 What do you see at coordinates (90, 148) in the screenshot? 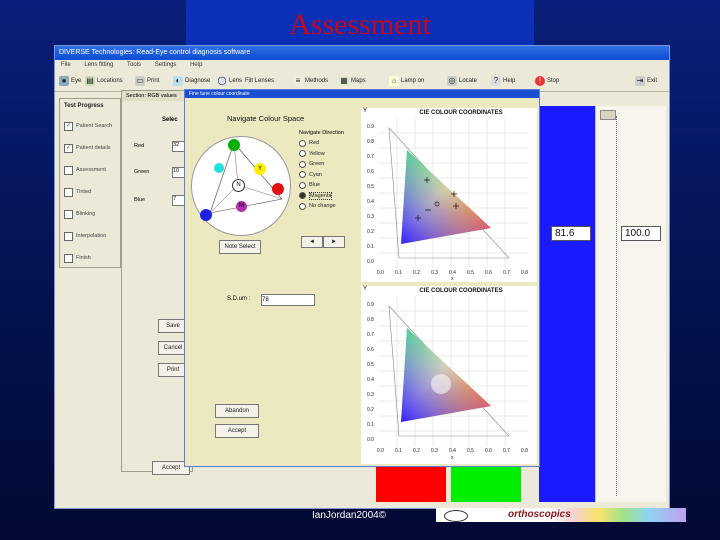
I see `progress-item-patient-details: ✓ Patient details` at bounding box center [90, 148].